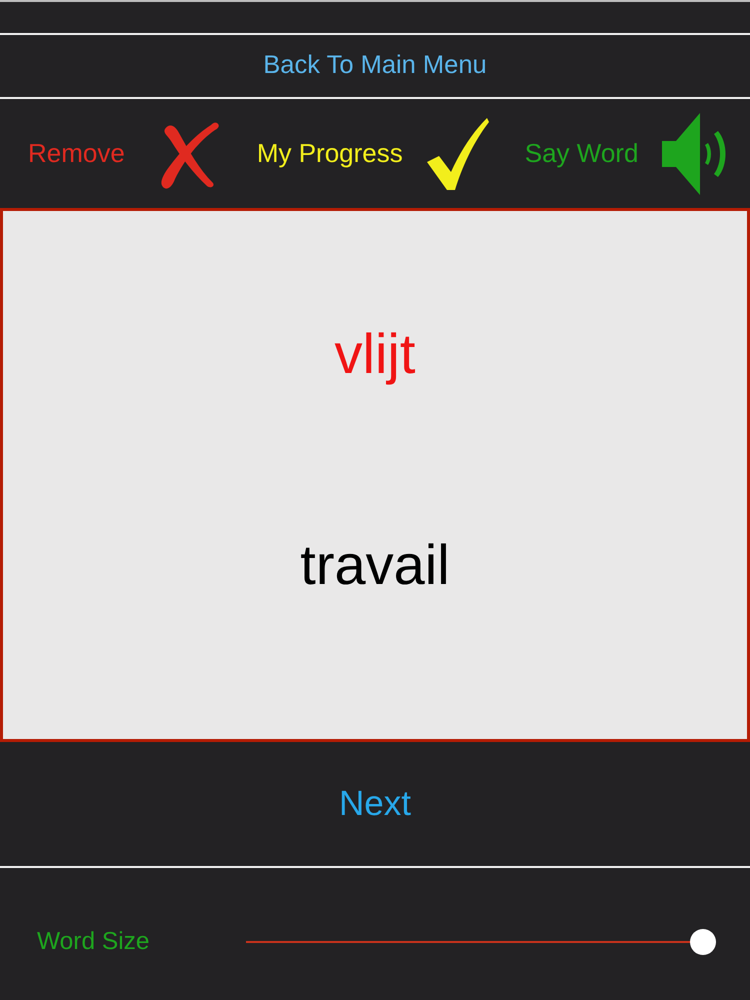 This screenshot has width=750, height=1000. I want to click on remove-button: Remove, so click(124, 153).